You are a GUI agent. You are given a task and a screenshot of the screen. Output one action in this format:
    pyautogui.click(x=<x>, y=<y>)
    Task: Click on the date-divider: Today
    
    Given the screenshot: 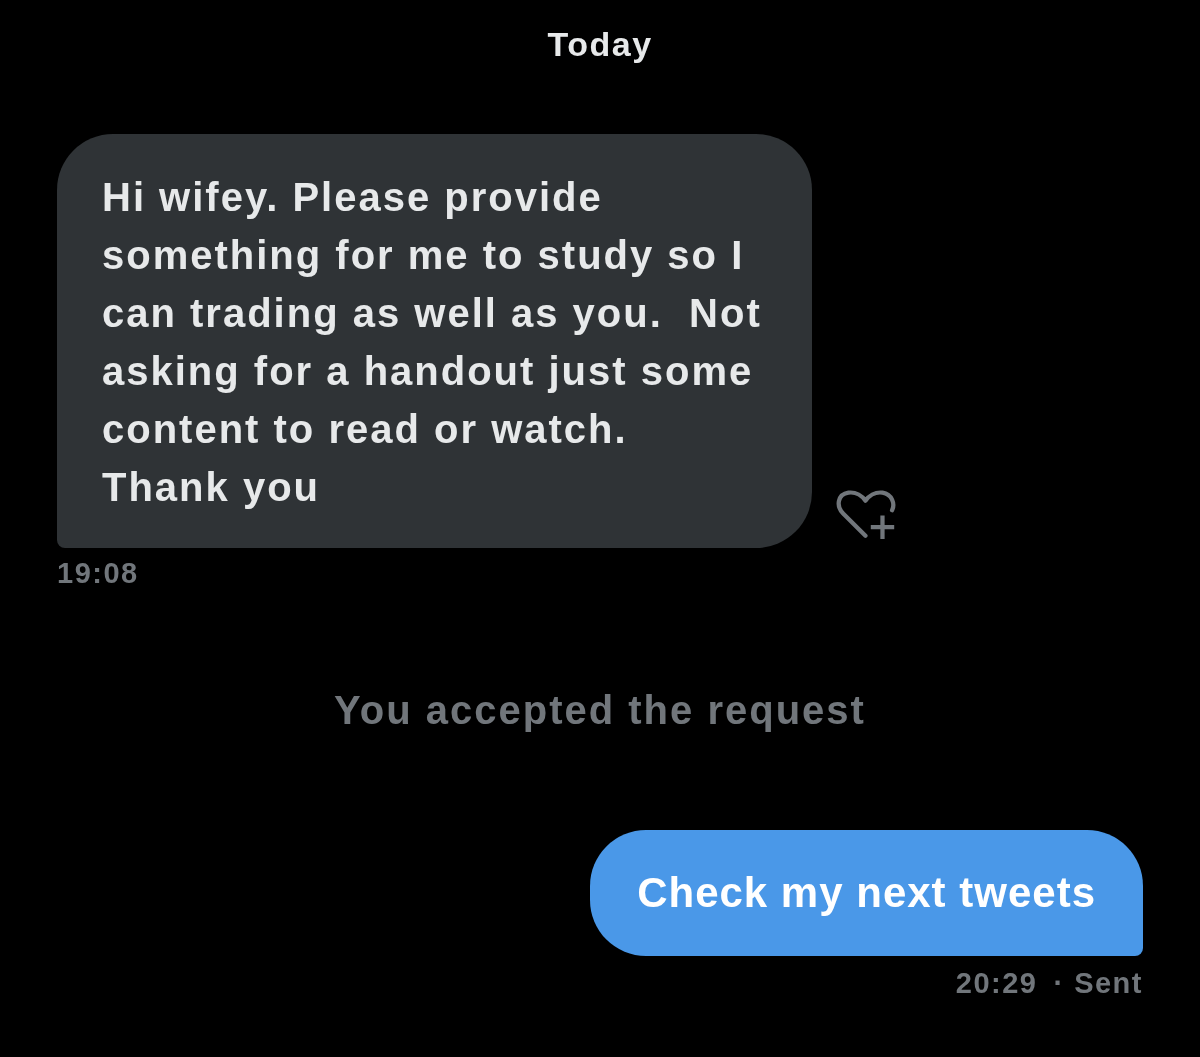 What is the action you would take?
    pyautogui.click(x=600, y=44)
    